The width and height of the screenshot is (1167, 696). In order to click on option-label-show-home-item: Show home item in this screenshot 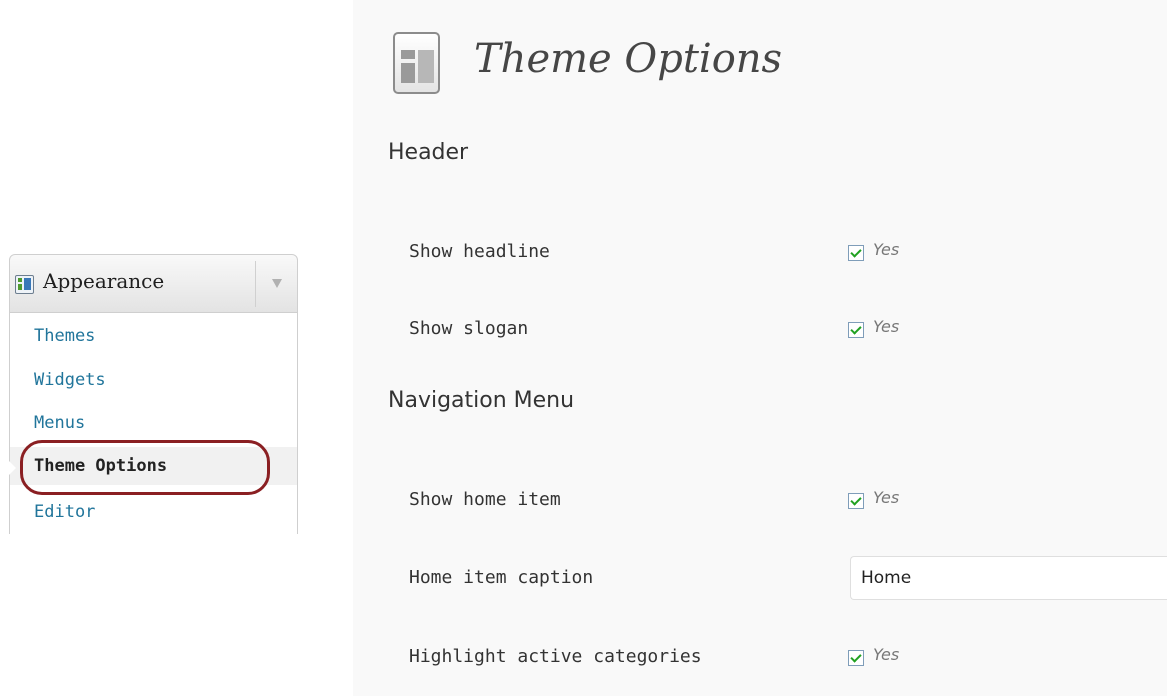, I will do `click(485, 499)`.